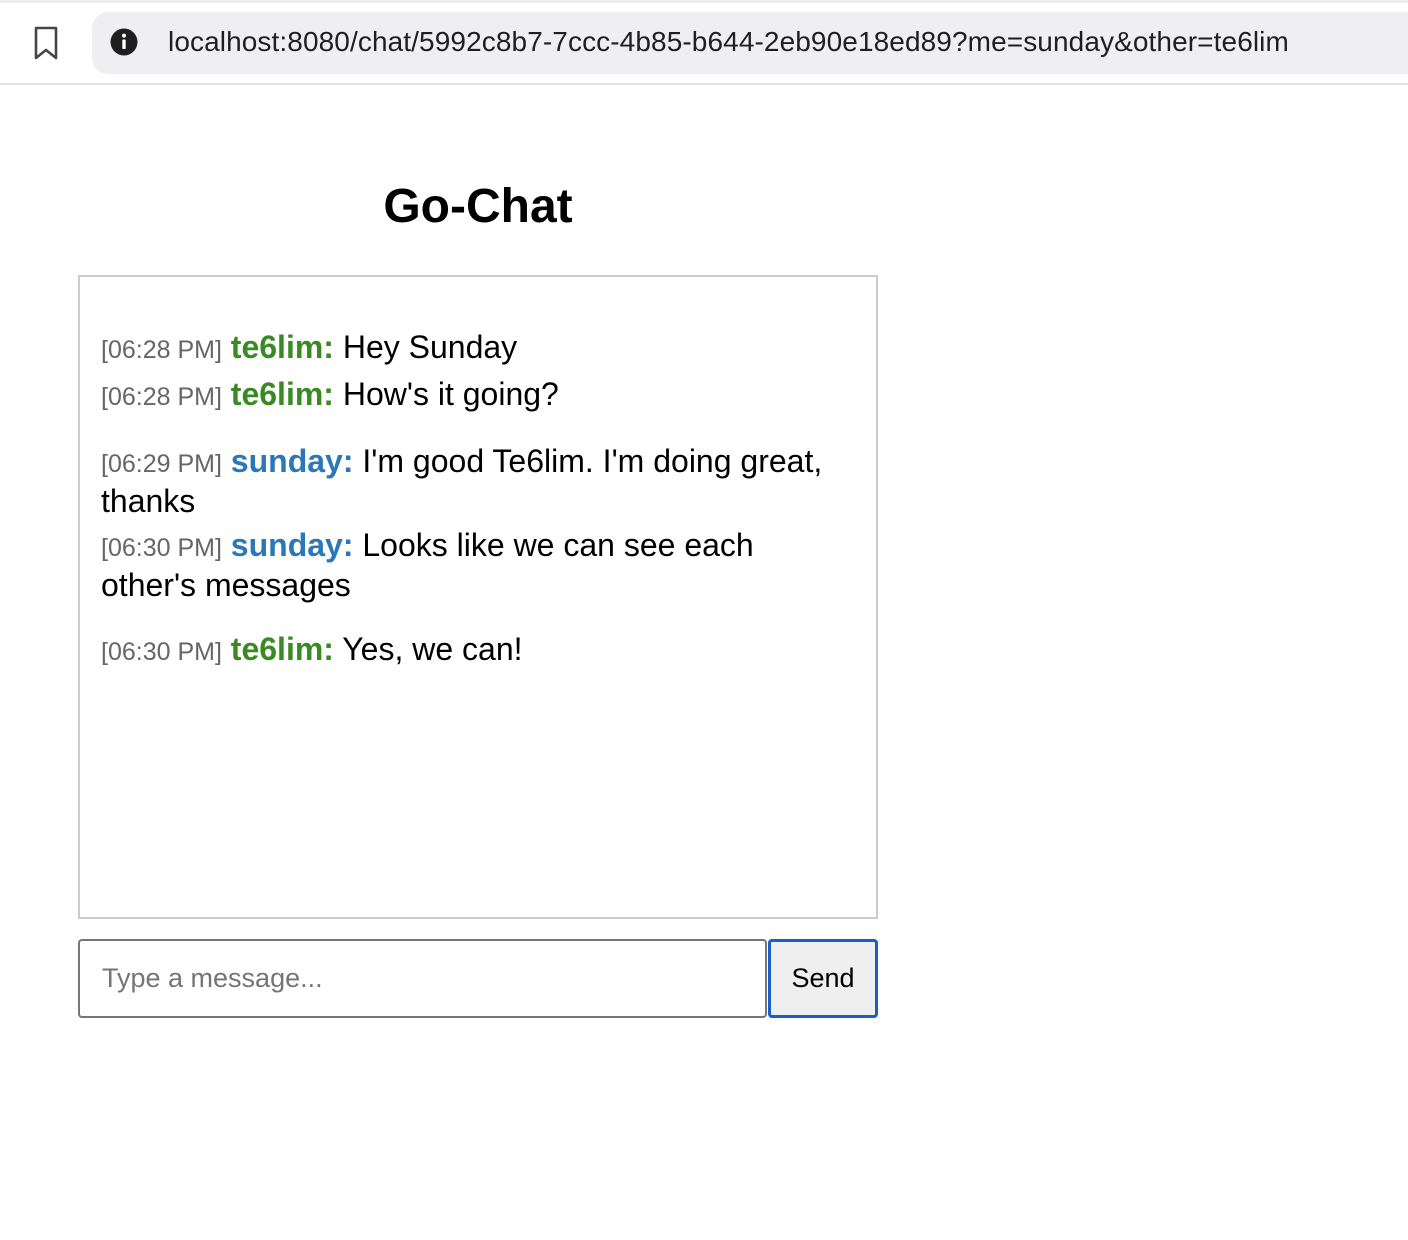 The image size is (1408, 1240). I want to click on message-item: [06:30 PM] te6lim: Yes, we can!, so click(471, 651).